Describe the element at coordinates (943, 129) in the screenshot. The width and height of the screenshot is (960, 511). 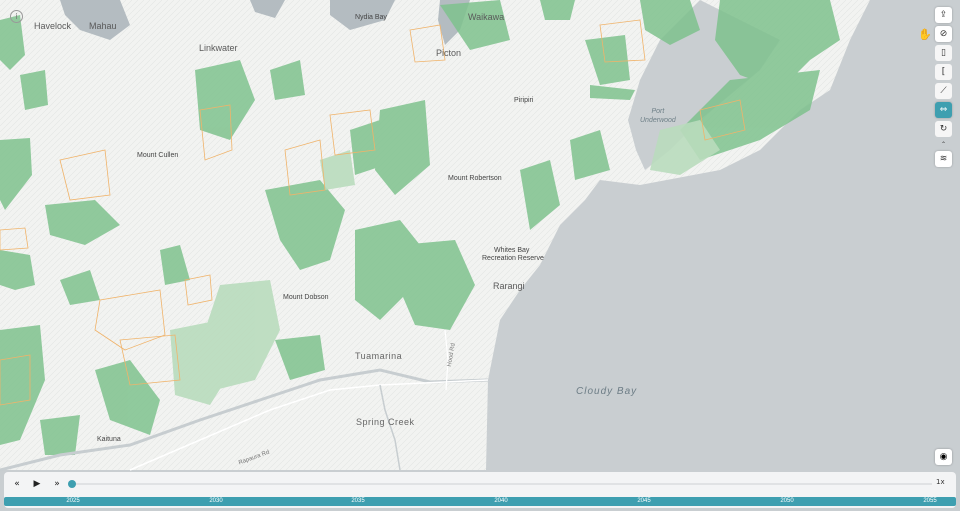
I see `rotate-icon: ↻` at that location.